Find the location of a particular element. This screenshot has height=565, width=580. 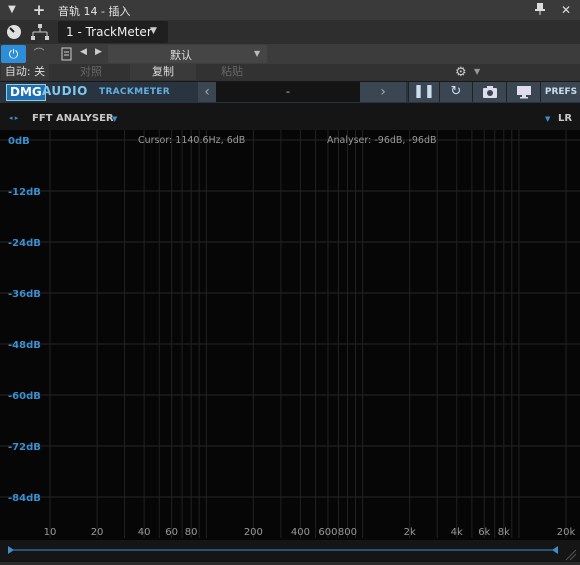

power-icon: ⏻ is located at coordinates (13, 54).